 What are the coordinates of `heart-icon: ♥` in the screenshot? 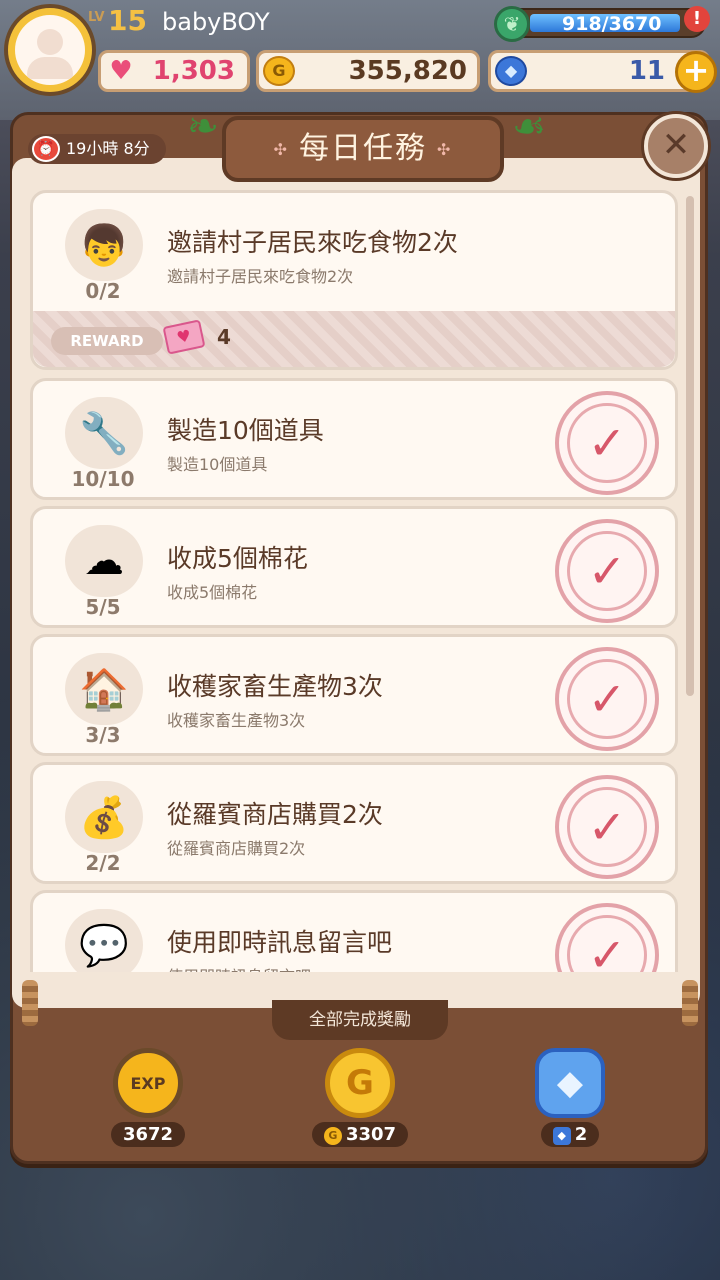 It's located at (121, 71).